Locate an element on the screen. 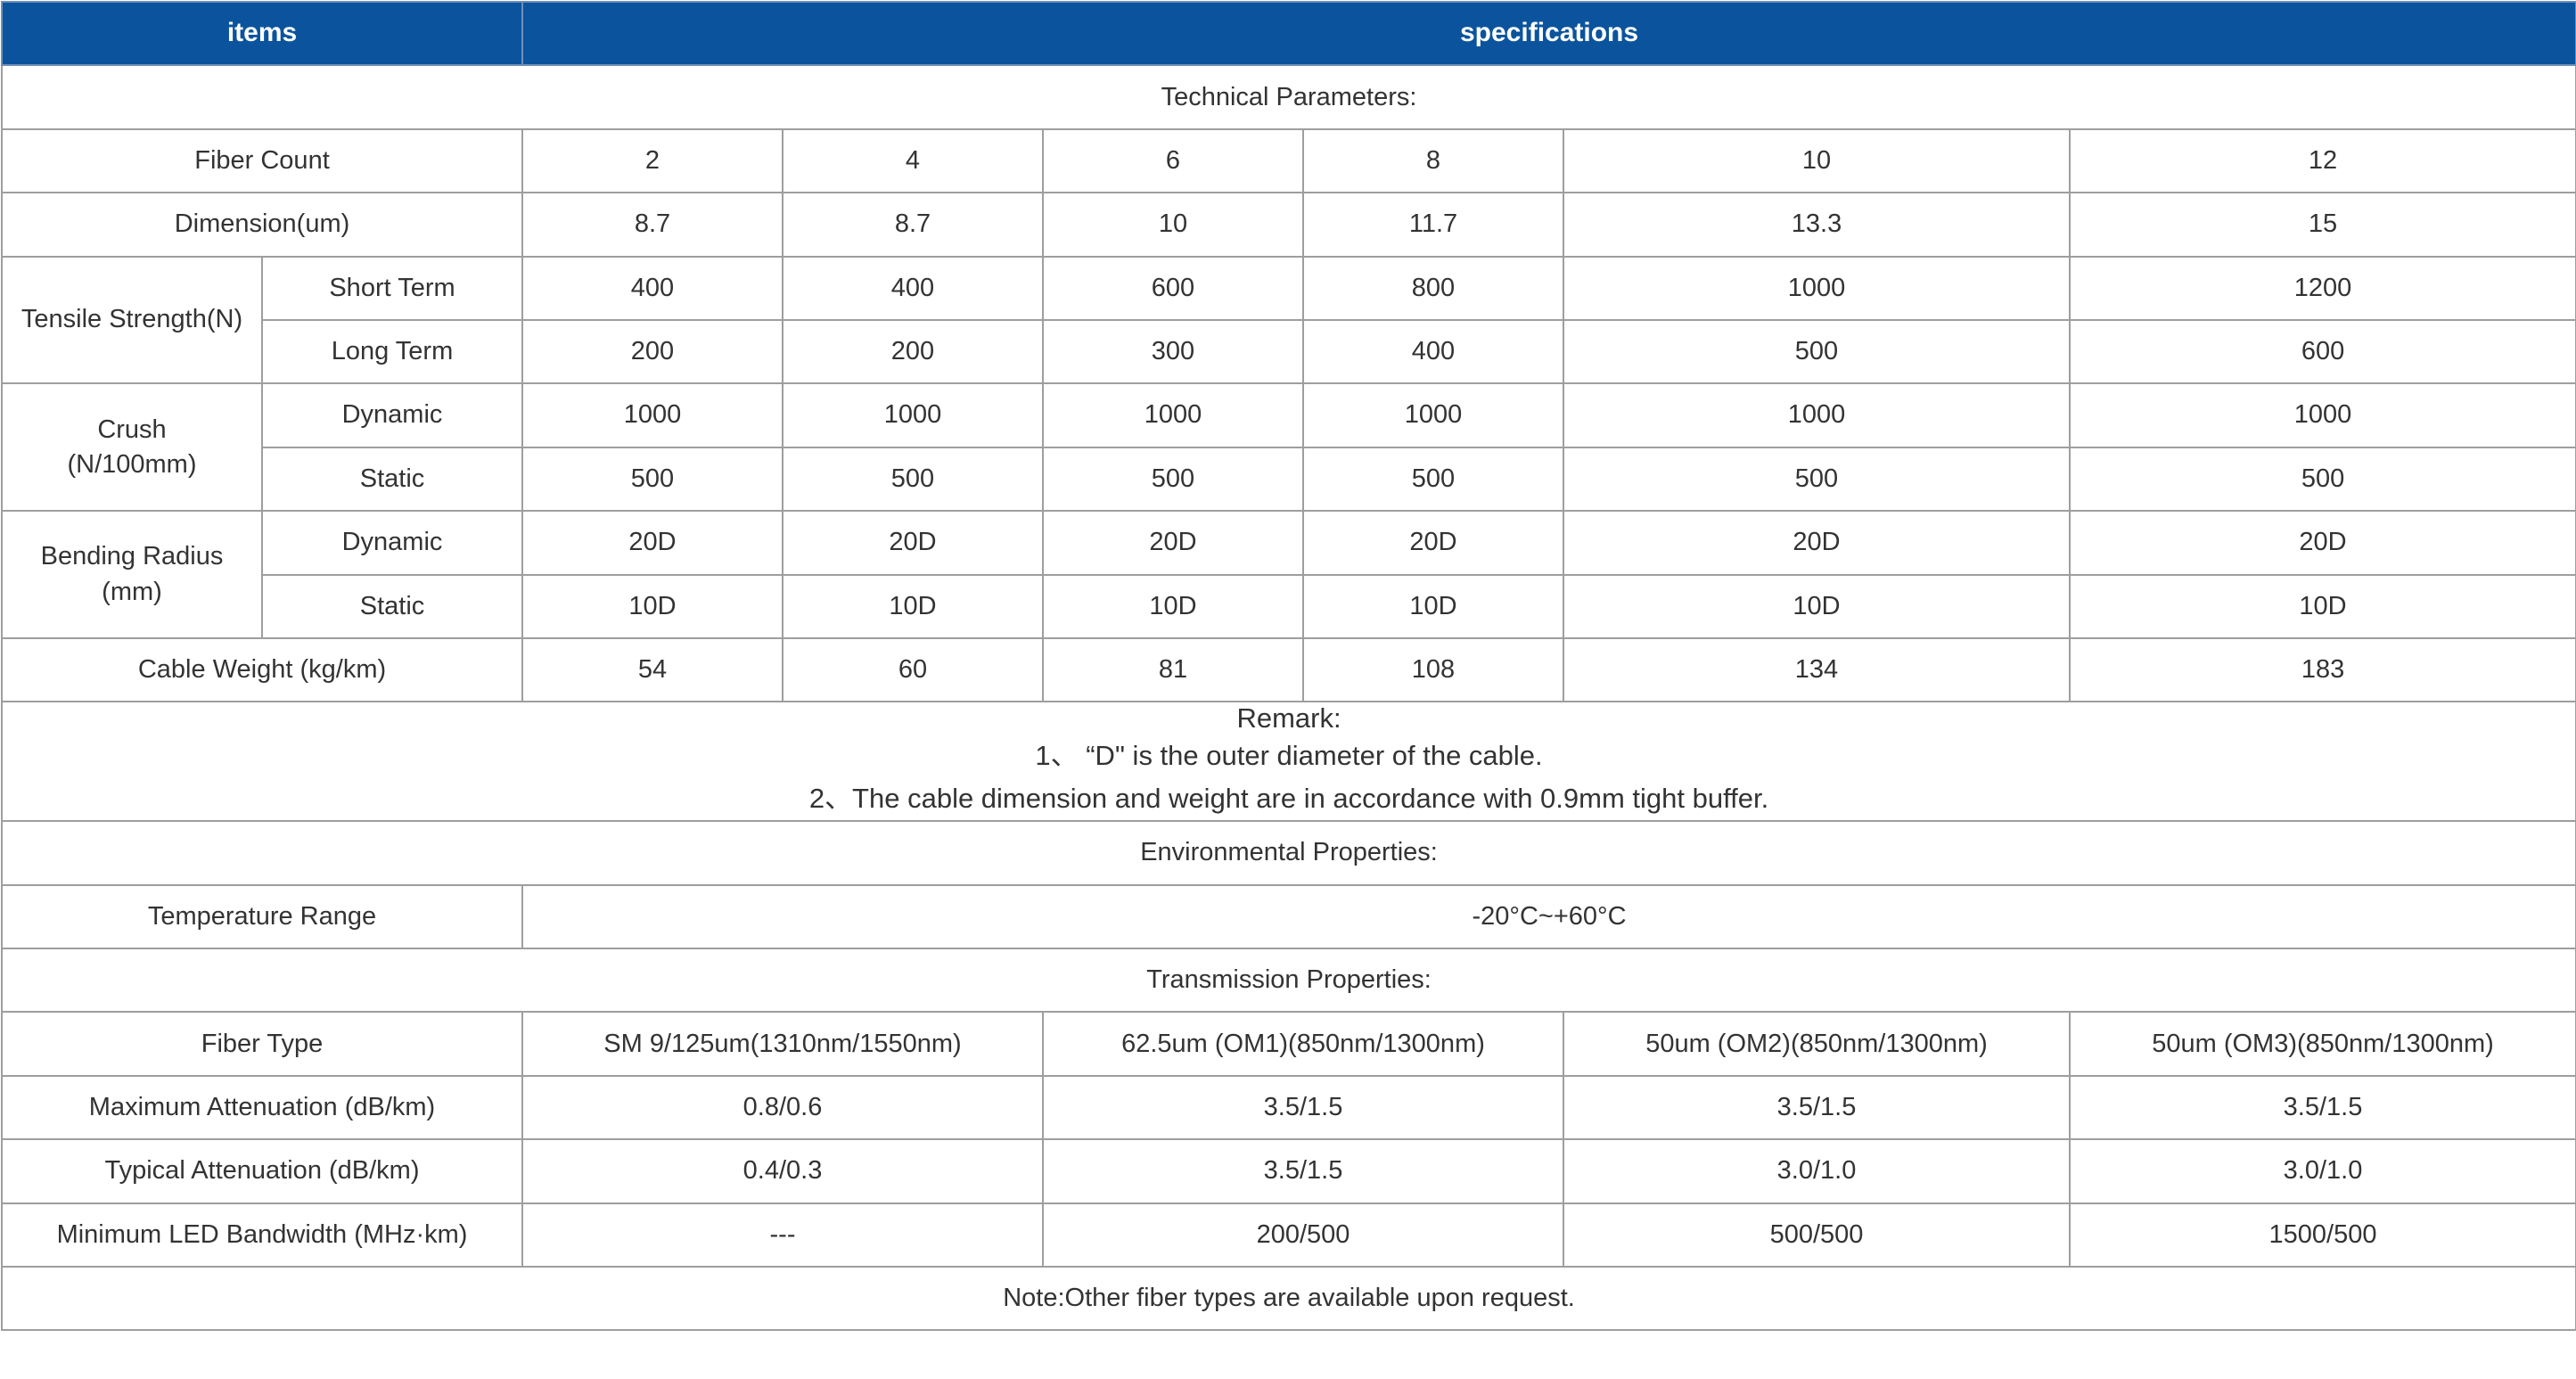 The image size is (2576, 1379). header-row: items specifications is located at coordinates (1288, 33).